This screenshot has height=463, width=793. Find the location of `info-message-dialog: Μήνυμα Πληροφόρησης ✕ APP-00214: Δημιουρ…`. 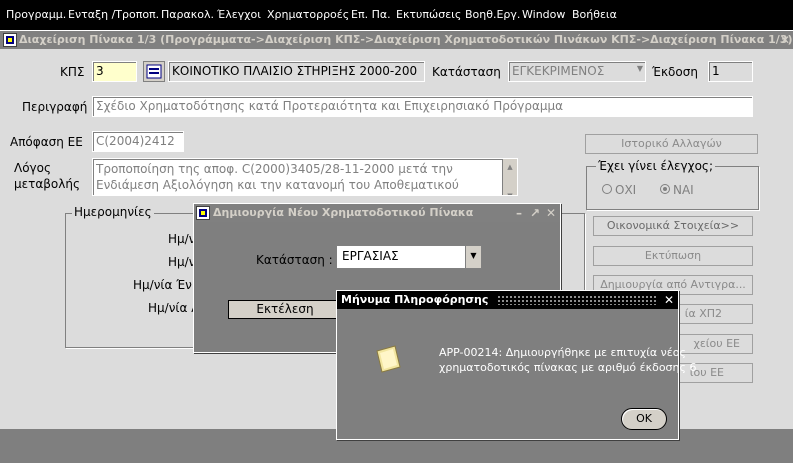

info-message-dialog: Μήνυμα Πληροφόρησης ✕ APP-00214: Δημιουρ… is located at coordinates (516, 365).